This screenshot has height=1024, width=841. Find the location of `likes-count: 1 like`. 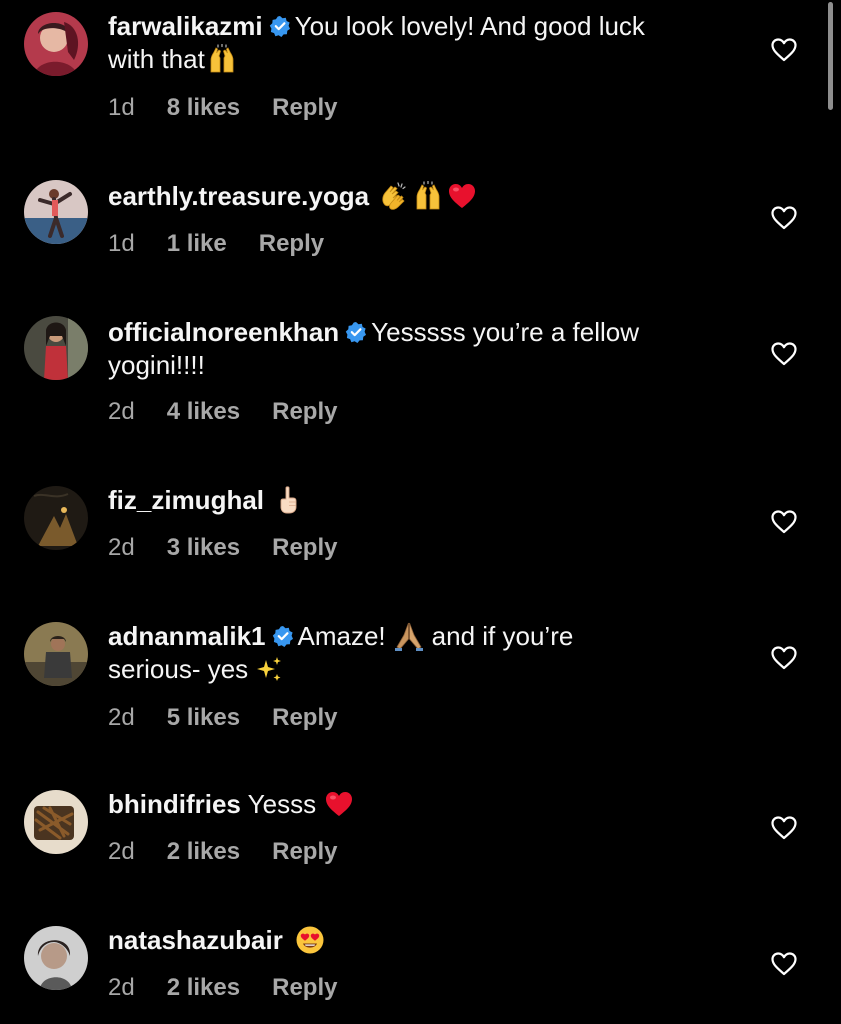

likes-count: 1 like is located at coordinates (197, 243).